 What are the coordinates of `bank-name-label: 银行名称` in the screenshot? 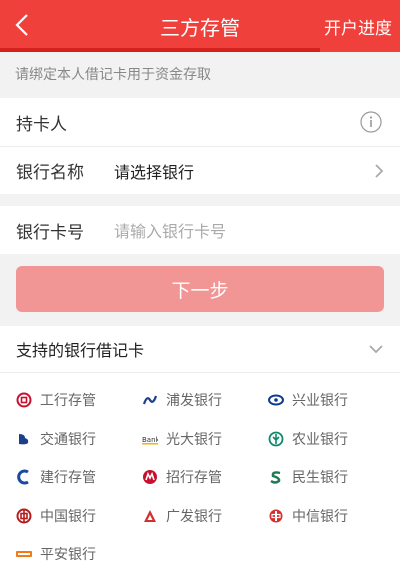 It's located at (50, 173).